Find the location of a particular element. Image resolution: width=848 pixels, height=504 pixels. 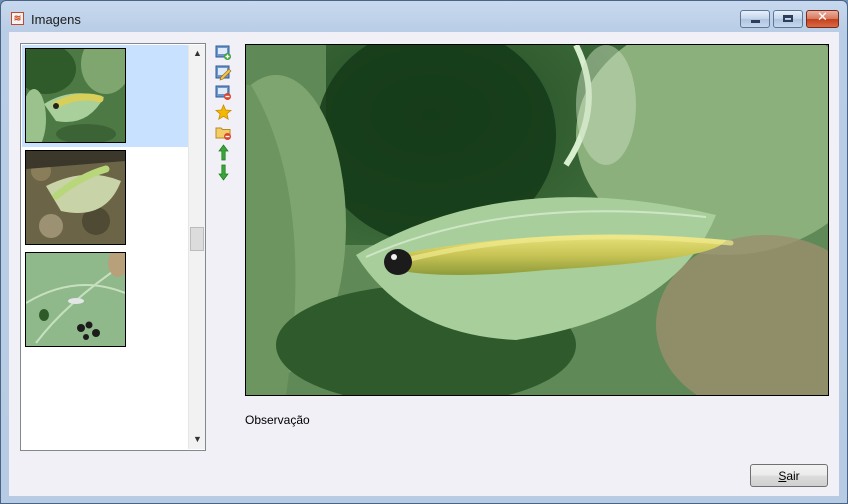

observation-label: Observação is located at coordinates (277, 420).